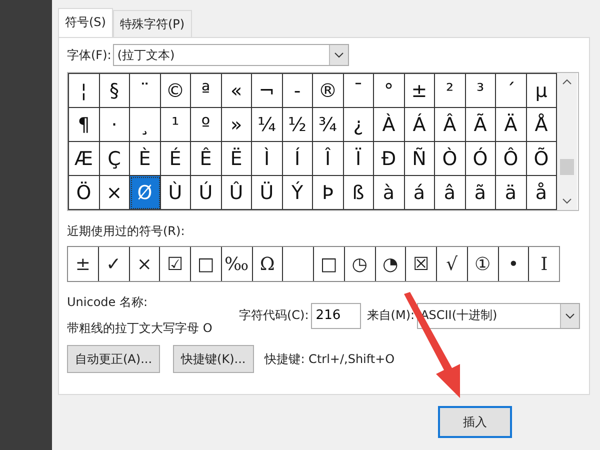 This screenshot has height=450, width=600. What do you see at coordinates (231, 55) in the screenshot?
I see `font-dropdown: (拉丁文本)` at bounding box center [231, 55].